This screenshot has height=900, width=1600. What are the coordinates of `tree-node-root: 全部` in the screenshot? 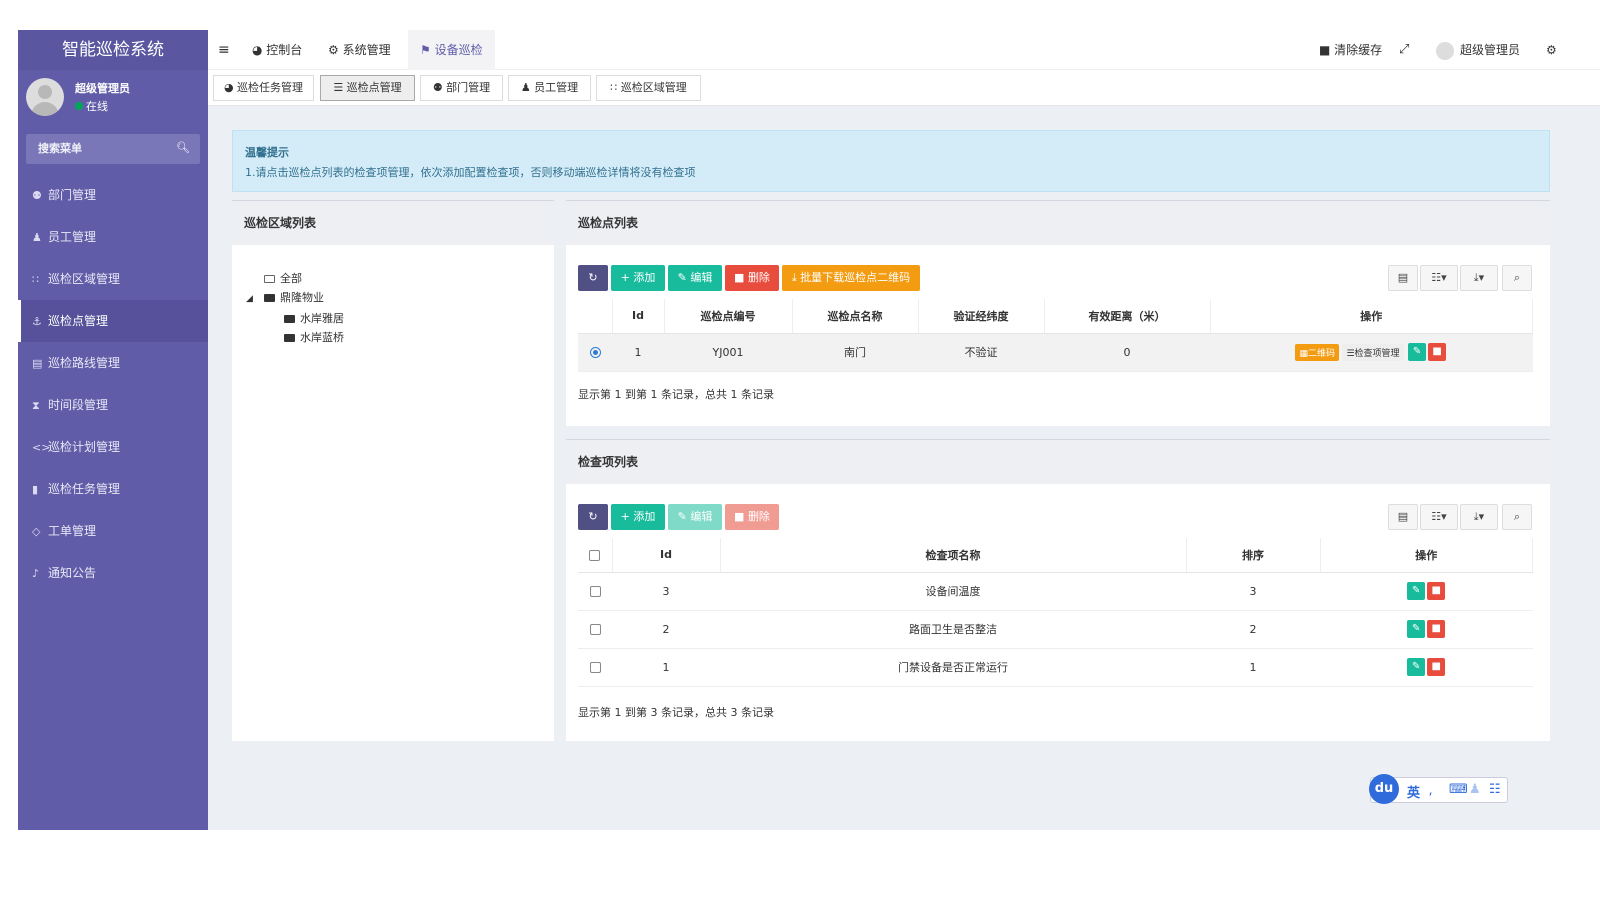 It's located at (304, 278).